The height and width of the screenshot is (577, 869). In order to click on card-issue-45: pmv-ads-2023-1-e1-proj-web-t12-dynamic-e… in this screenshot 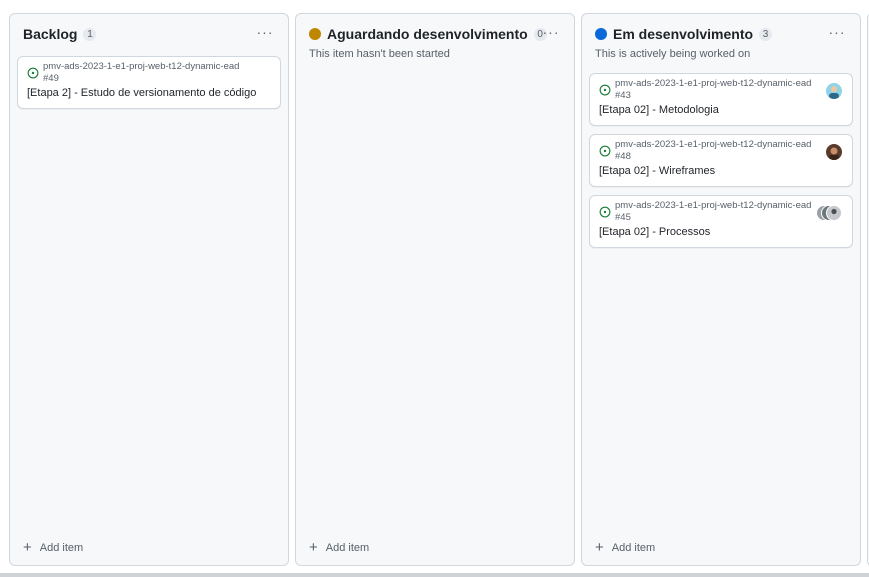, I will do `click(721, 221)`.